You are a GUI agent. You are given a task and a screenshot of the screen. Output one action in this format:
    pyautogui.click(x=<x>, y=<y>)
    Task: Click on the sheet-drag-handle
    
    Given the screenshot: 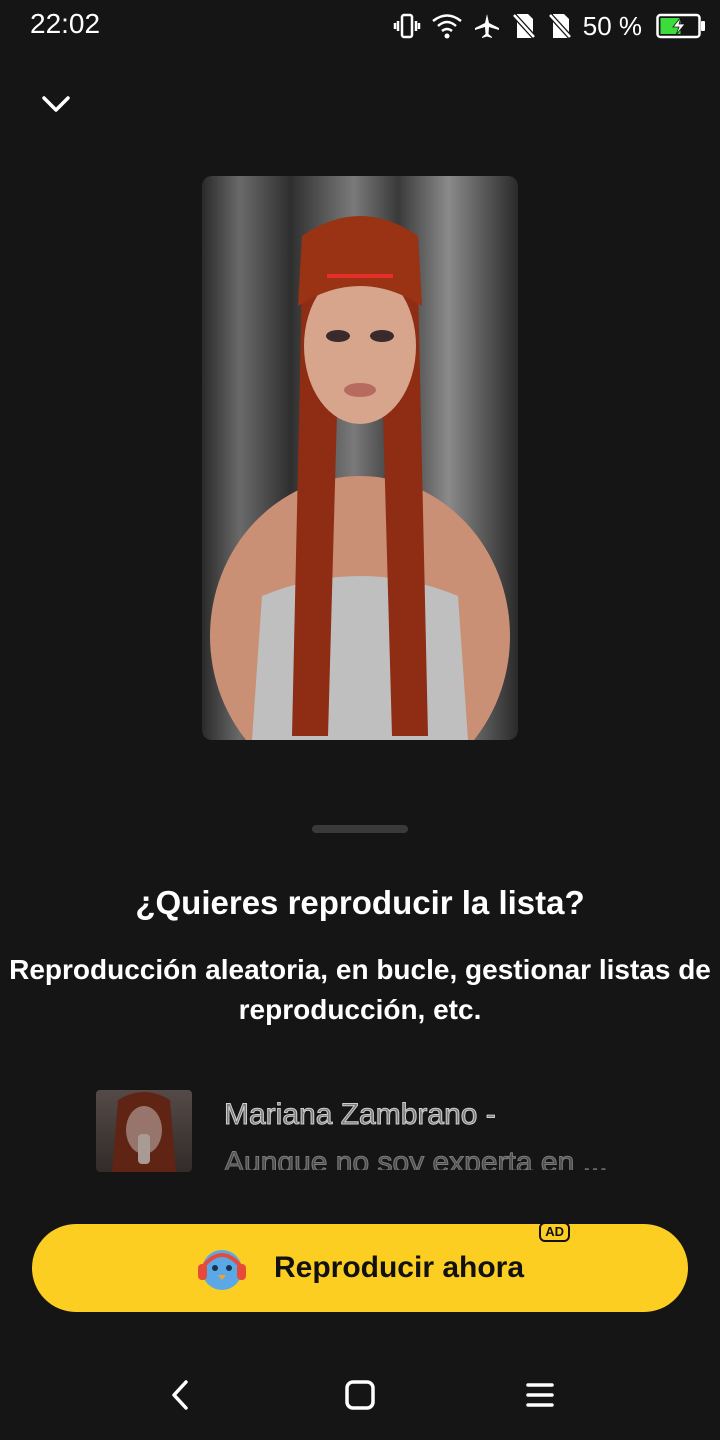 What is the action you would take?
    pyautogui.click(x=360, y=829)
    